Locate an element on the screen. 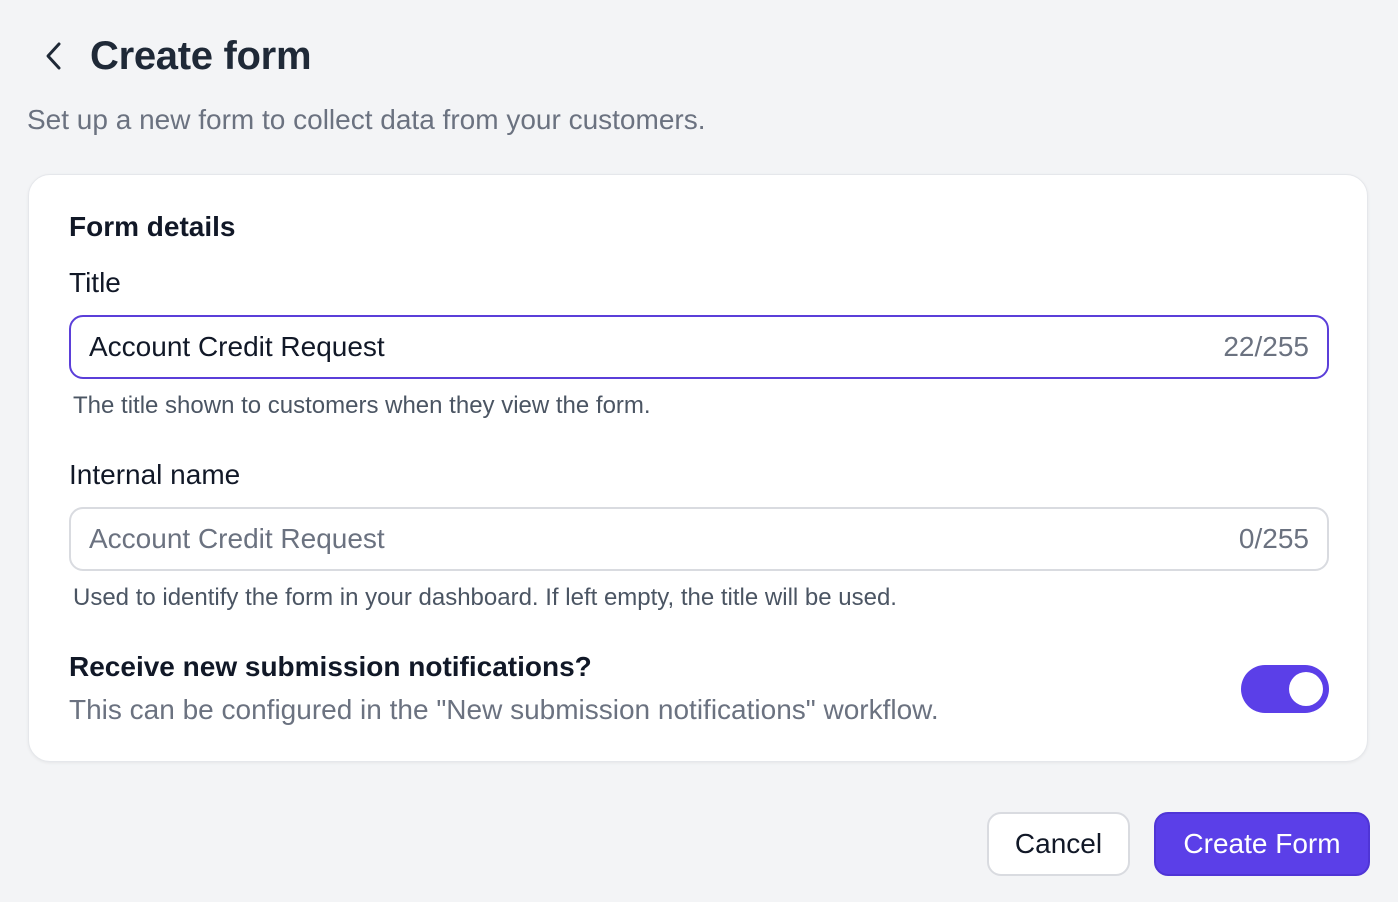  page-title: Create form is located at coordinates (201, 56).